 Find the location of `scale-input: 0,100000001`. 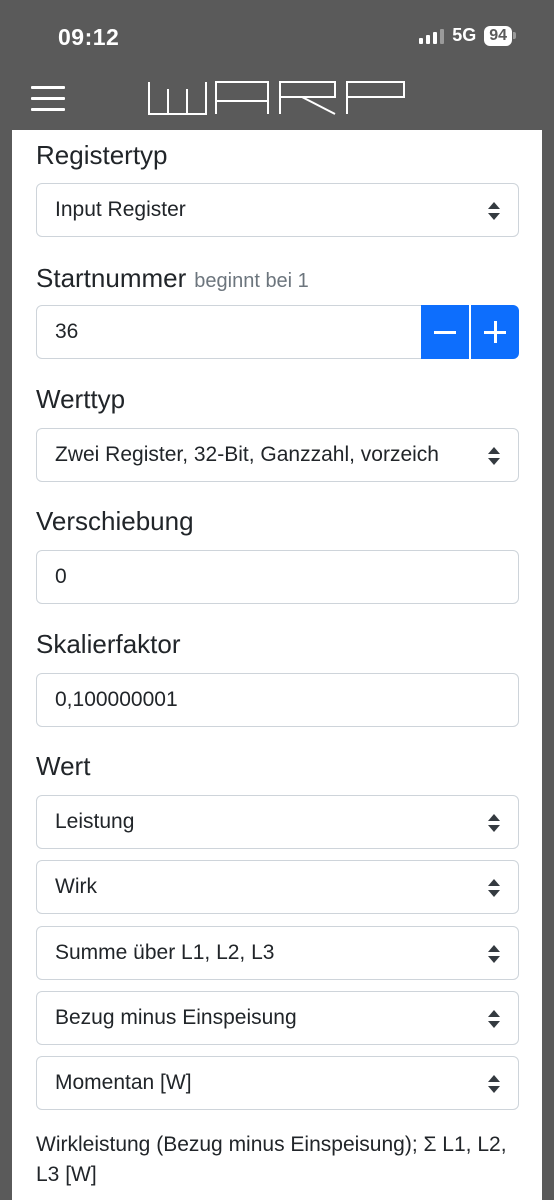

scale-input: 0,100000001 is located at coordinates (277, 700).